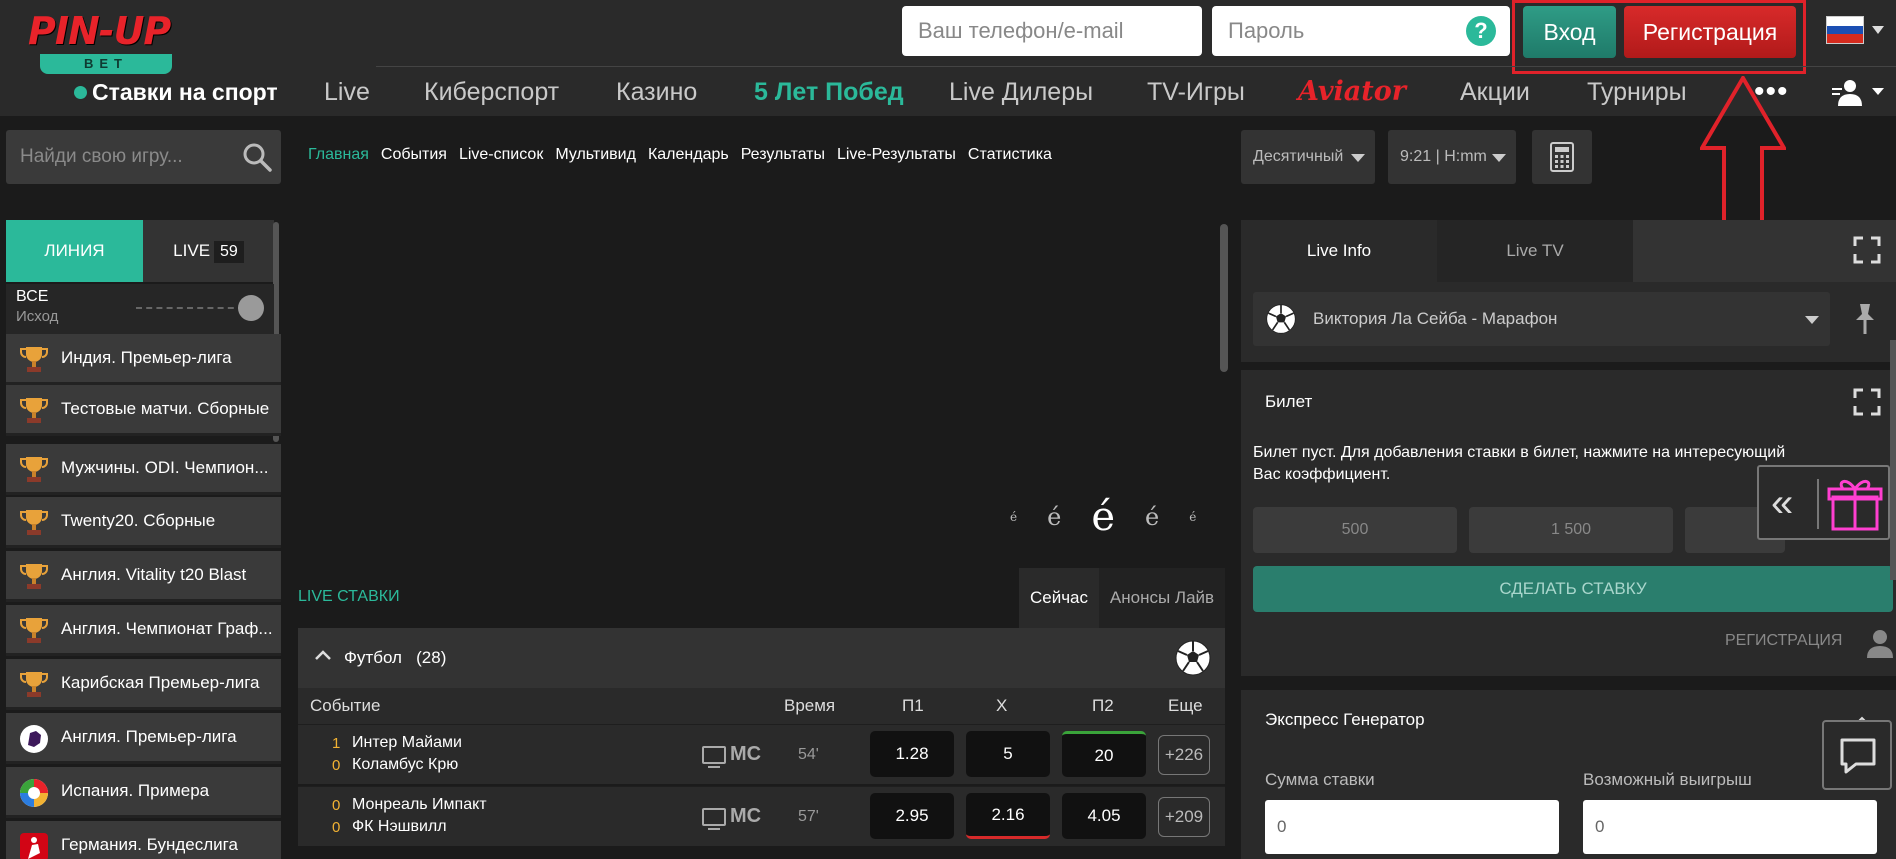  Describe the element at coordinates (1782, 503) in the screenshot. I see `double-chevron-left-icon: «` at that location.